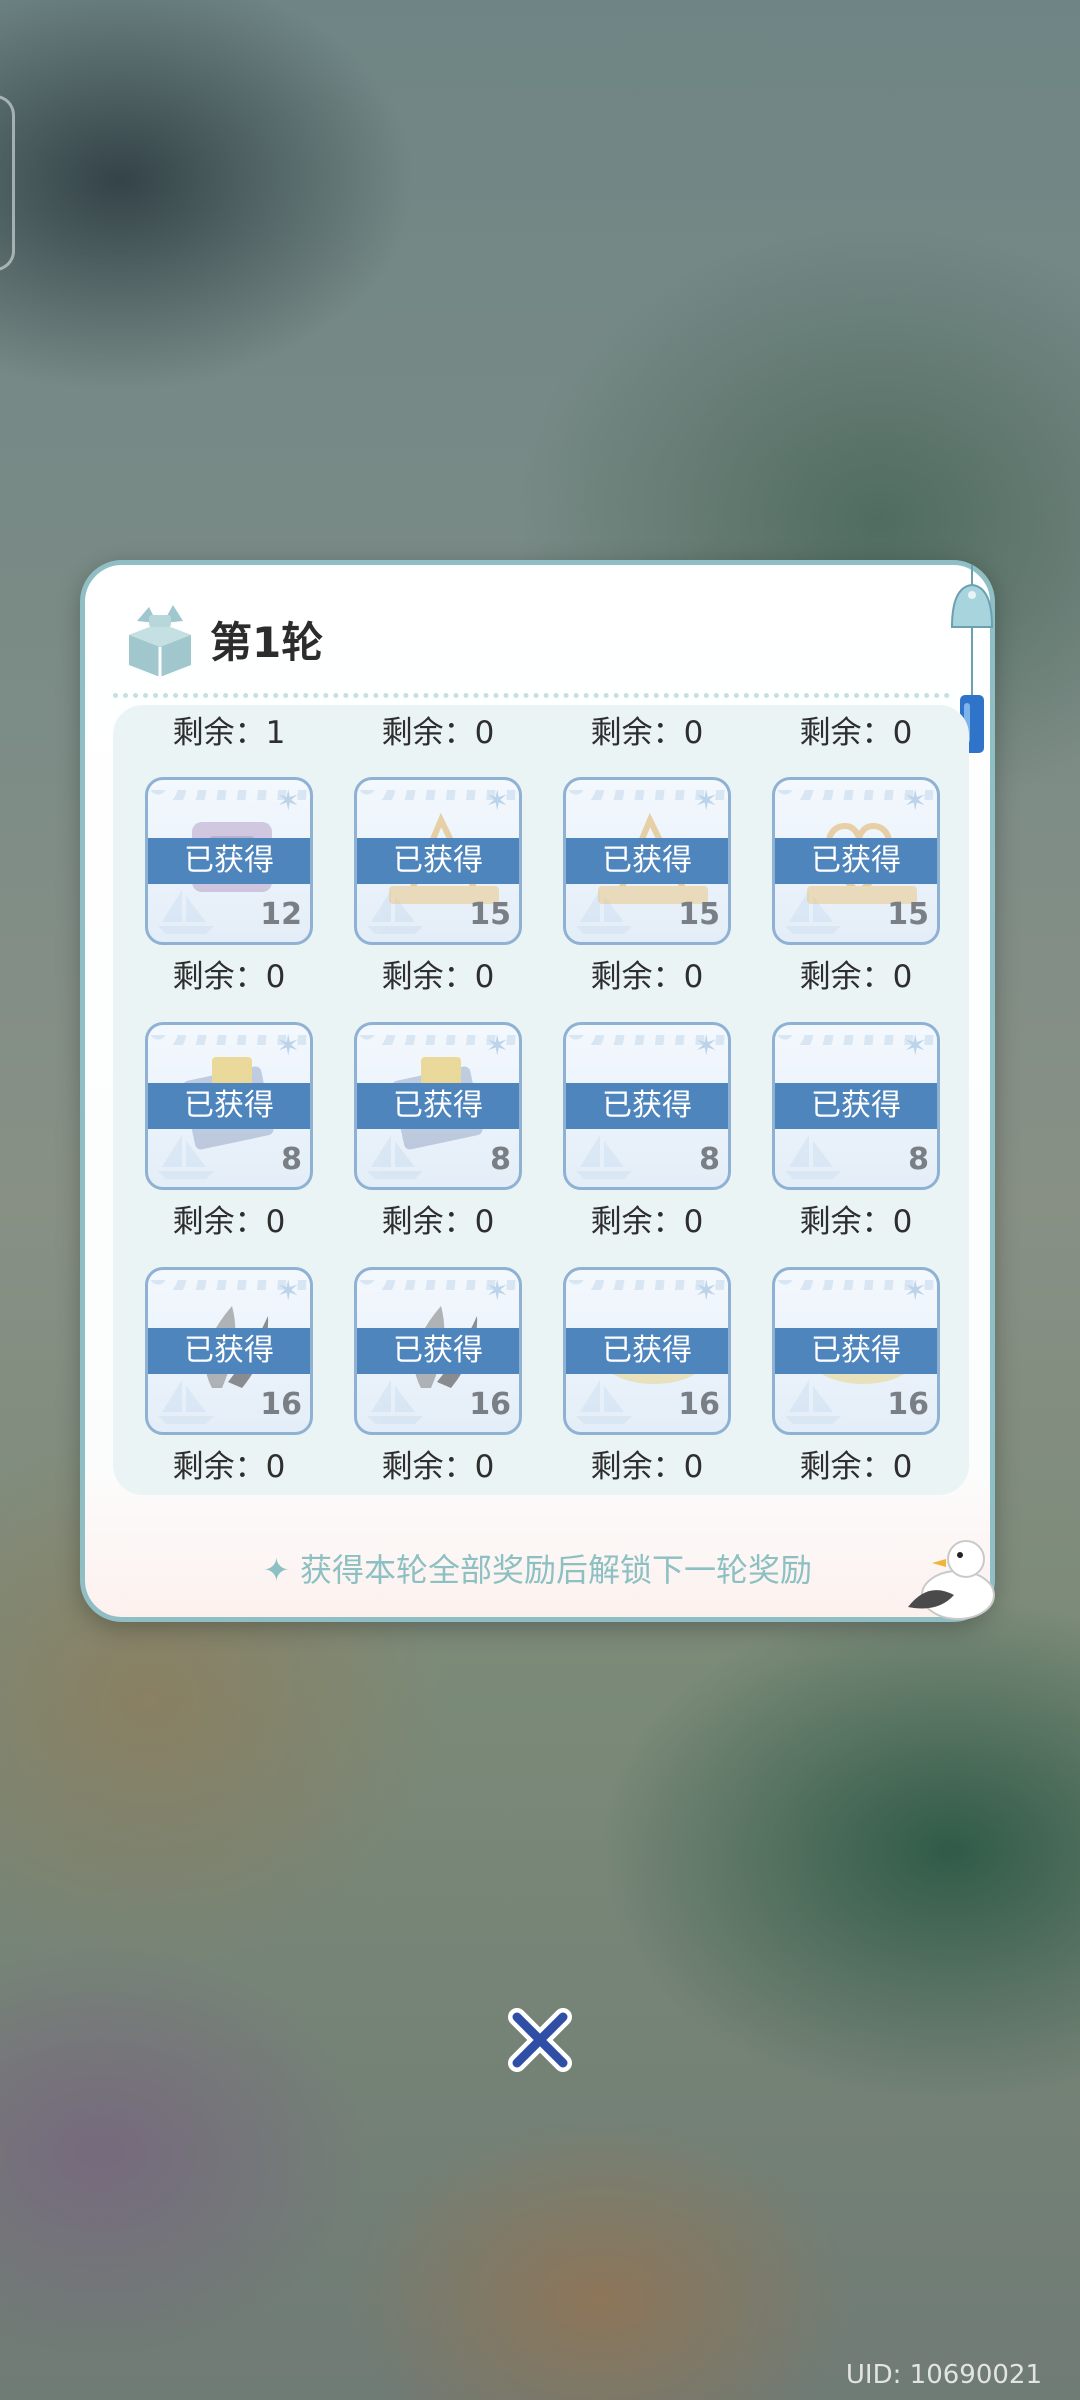 This screenshot has width=1080, height=2400. Describe the element at coordinates (229, 733) in the screenshot. I see `remaining-count: 剩余：1` at that location.